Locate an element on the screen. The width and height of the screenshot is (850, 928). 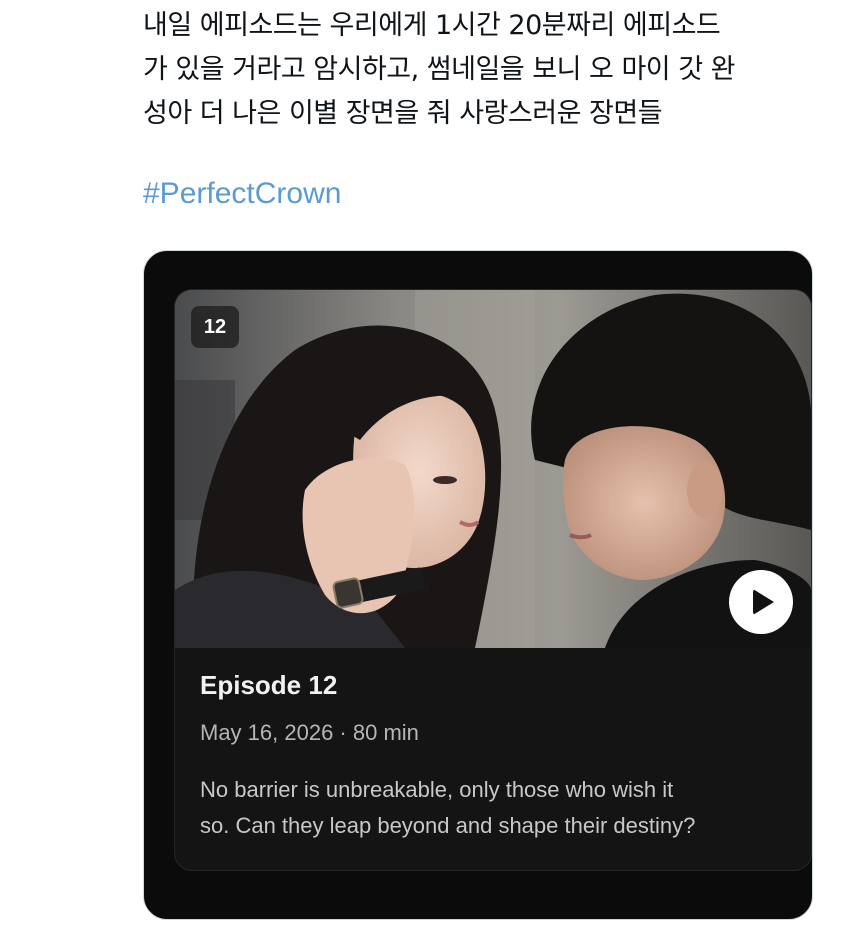
tweet-text-line: 가 있을 거라고 암시하고, 썸네일을 보니 오 마이 갓 완 is located at coordinates (439, 69).